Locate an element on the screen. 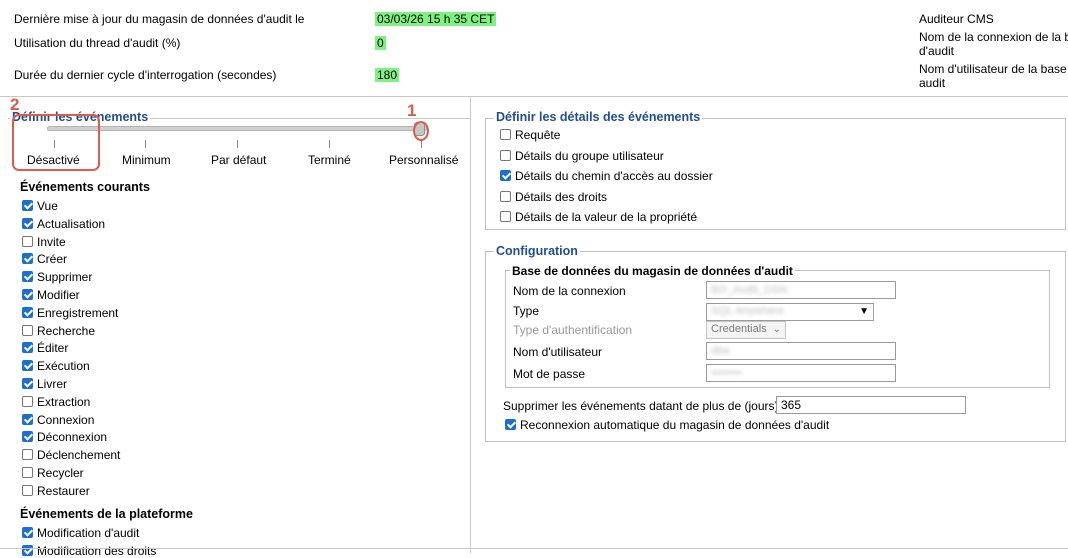 The height and width of the screenshot is (558, 1068). checkbox-row: Connexion is located at coordinates (58, 420).